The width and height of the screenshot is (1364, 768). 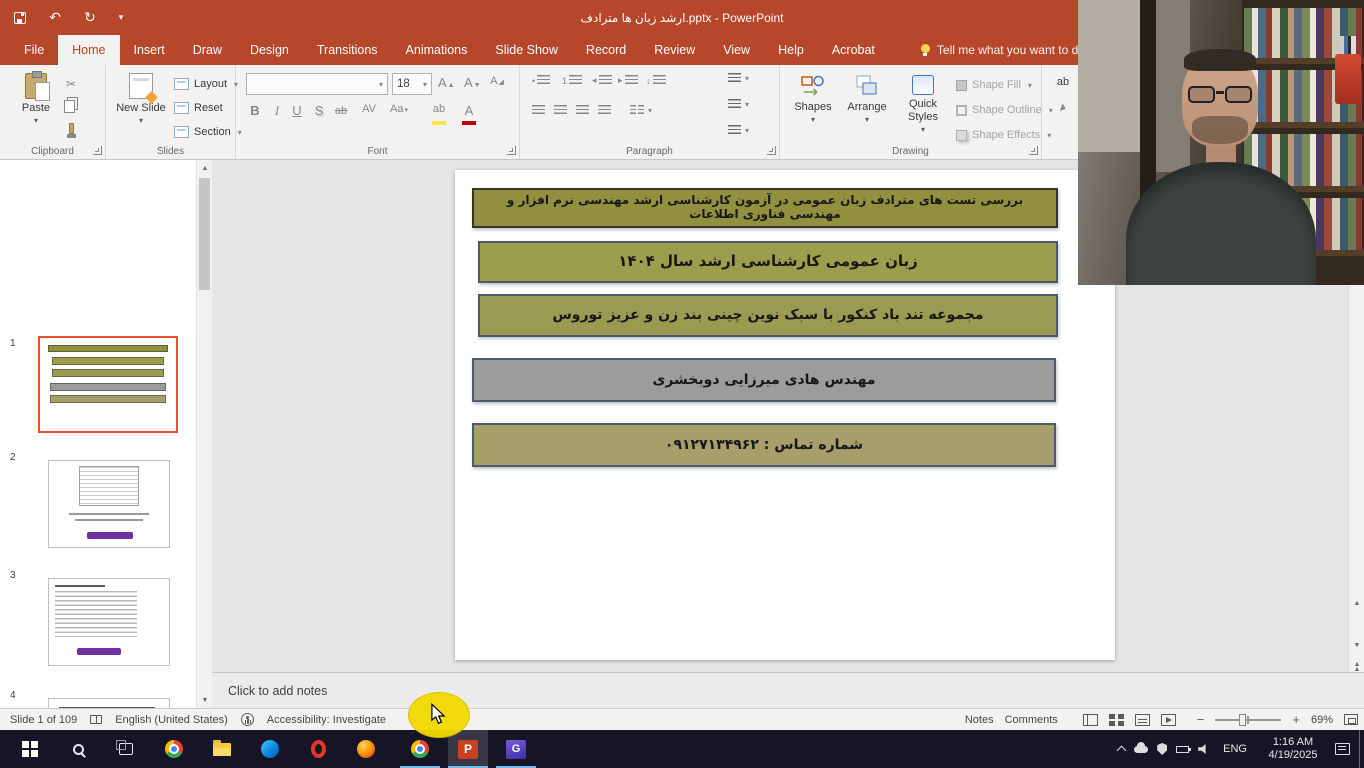 I want to click on font-color-button: A, so click(x=469, y=114).